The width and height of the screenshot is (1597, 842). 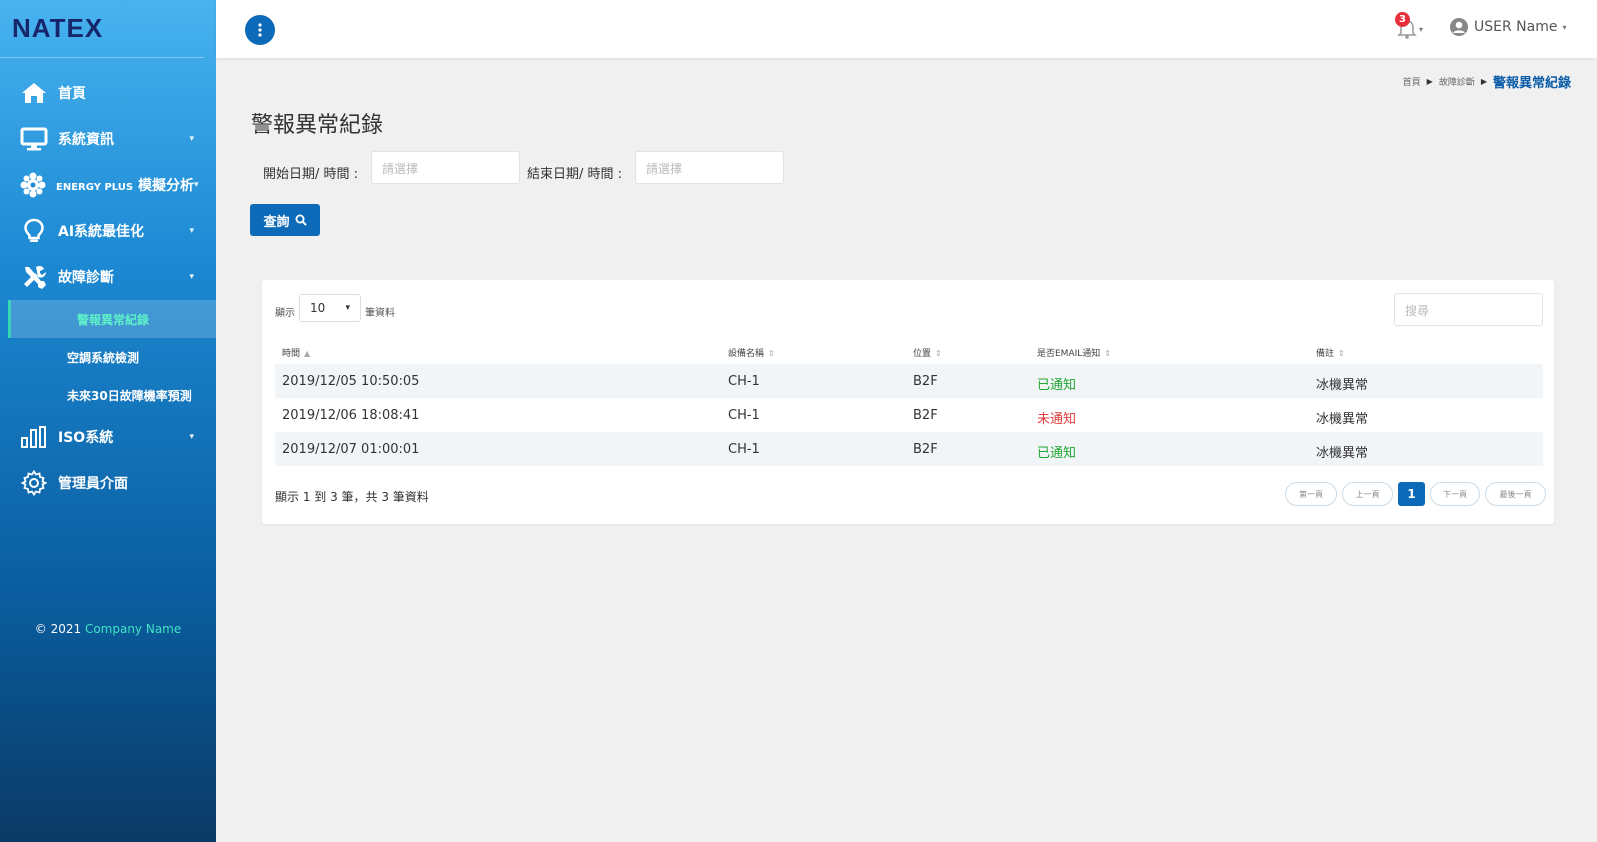 I want to click on sidebar-subitem-alarm-log: 警報異常紀錄, so click(x=112, y=319).